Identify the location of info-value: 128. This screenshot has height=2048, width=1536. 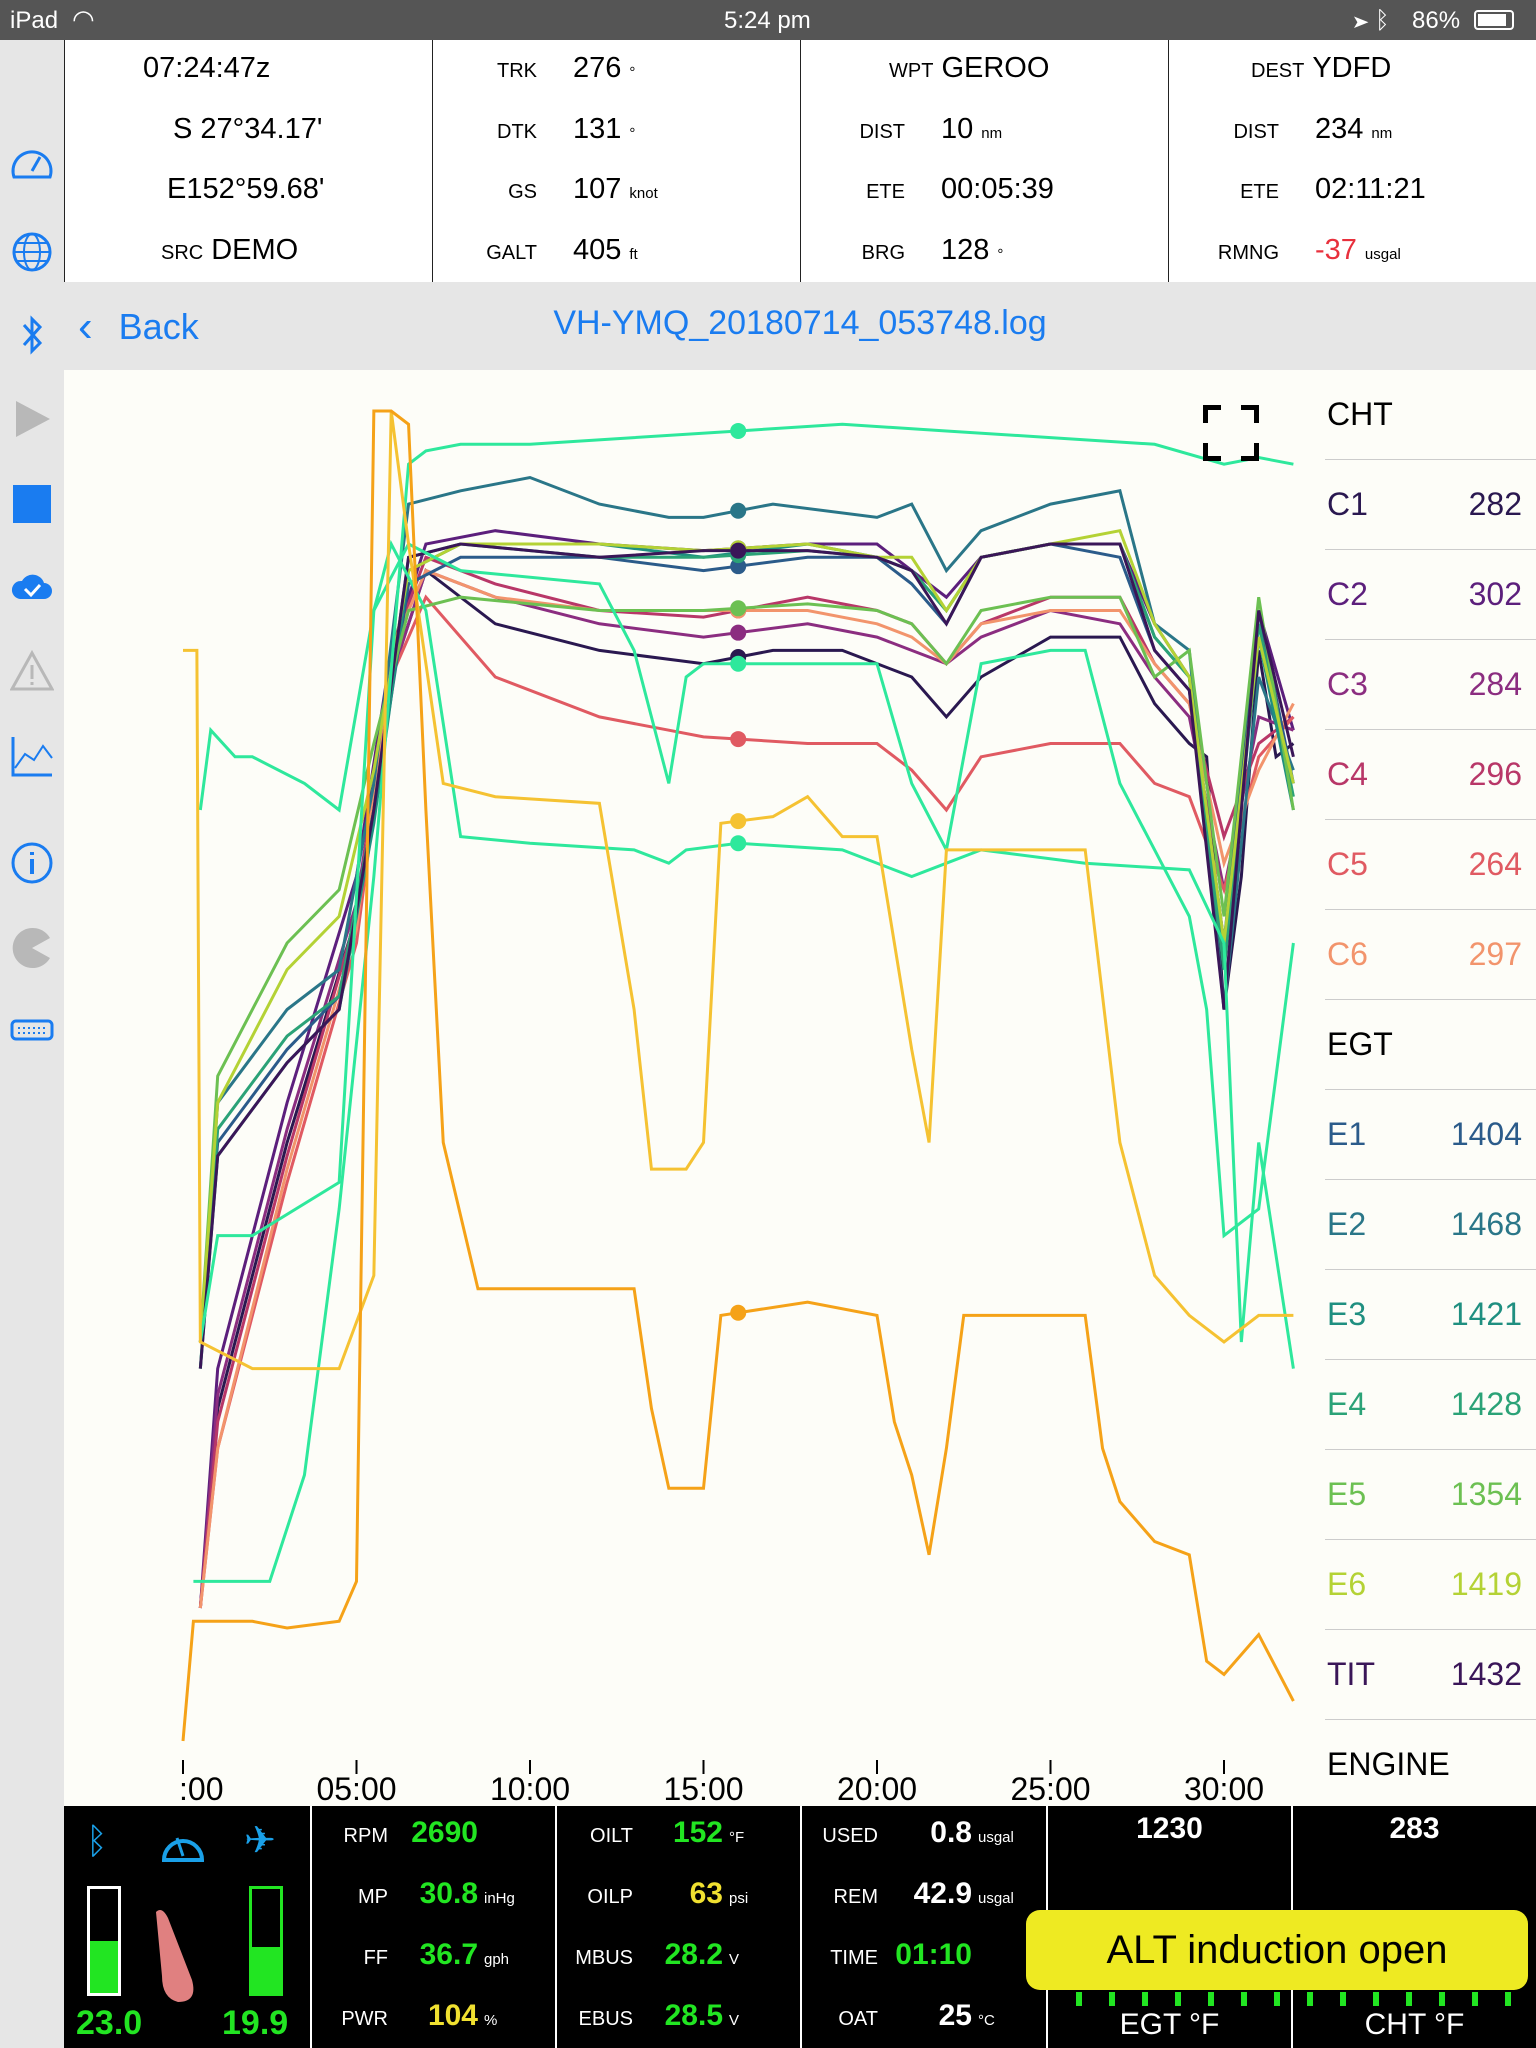
(965, 250).